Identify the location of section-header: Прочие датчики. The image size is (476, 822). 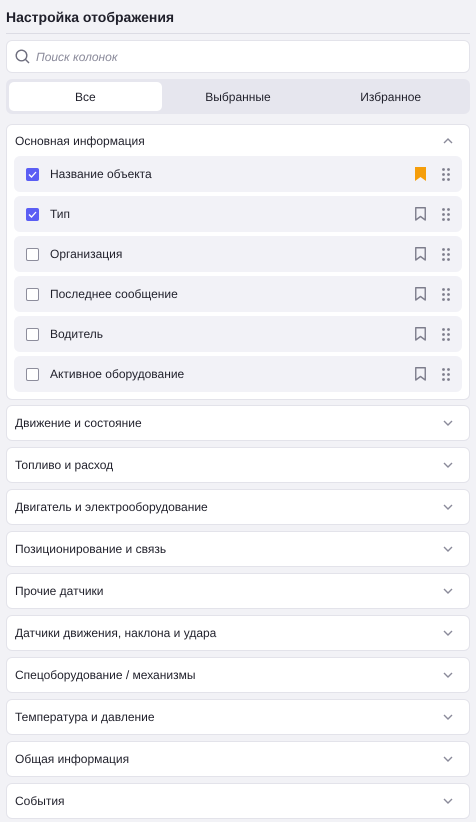
(238, 591).